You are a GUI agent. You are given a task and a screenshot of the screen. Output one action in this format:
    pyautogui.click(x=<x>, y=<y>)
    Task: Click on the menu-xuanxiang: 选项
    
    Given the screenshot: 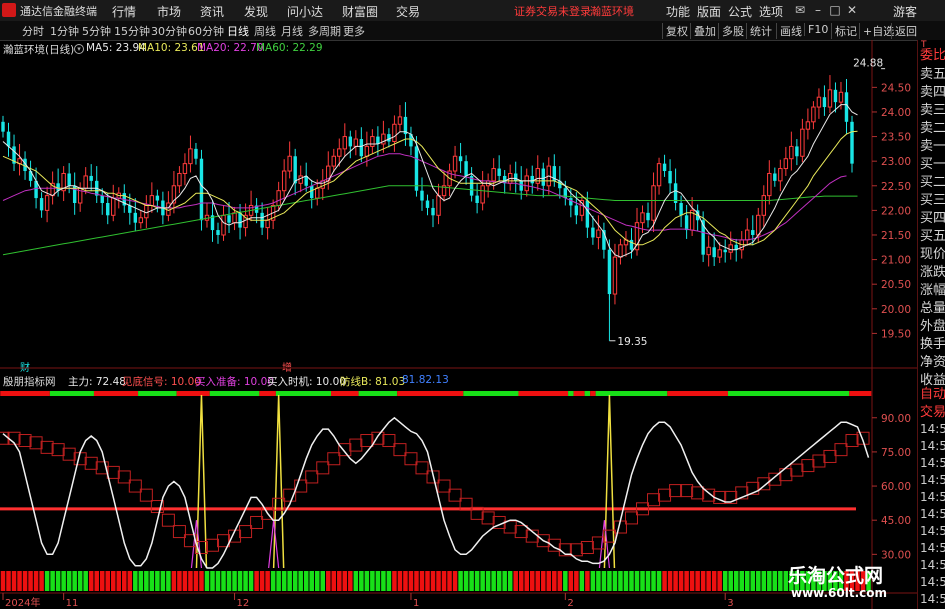 What is the action you would take?
    pyautogui.click(x=771, y=11)
    